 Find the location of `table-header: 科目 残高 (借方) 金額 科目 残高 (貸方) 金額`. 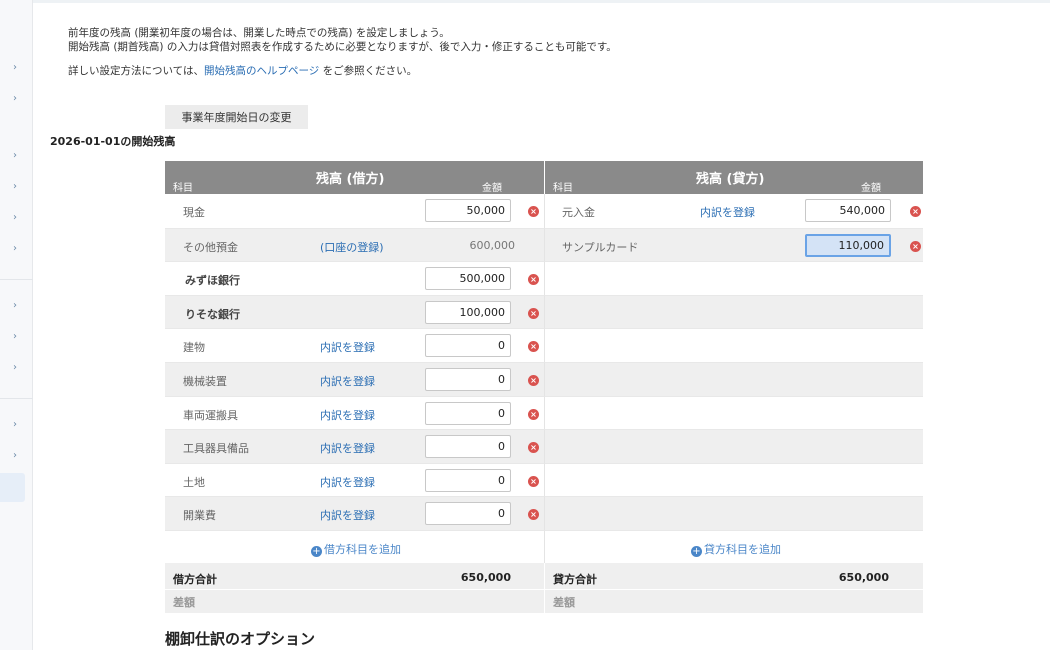

table-header: 科目 残高 (借方) 金額 科目 残高 (貸方) 金額 is located at coordinates (544, 177).